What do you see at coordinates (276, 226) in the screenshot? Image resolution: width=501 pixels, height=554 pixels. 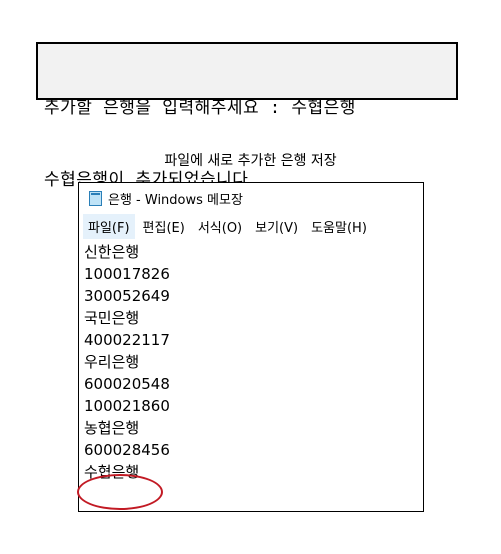 I see `menu-view: 보기(V)` at bounding box center [276, 226].